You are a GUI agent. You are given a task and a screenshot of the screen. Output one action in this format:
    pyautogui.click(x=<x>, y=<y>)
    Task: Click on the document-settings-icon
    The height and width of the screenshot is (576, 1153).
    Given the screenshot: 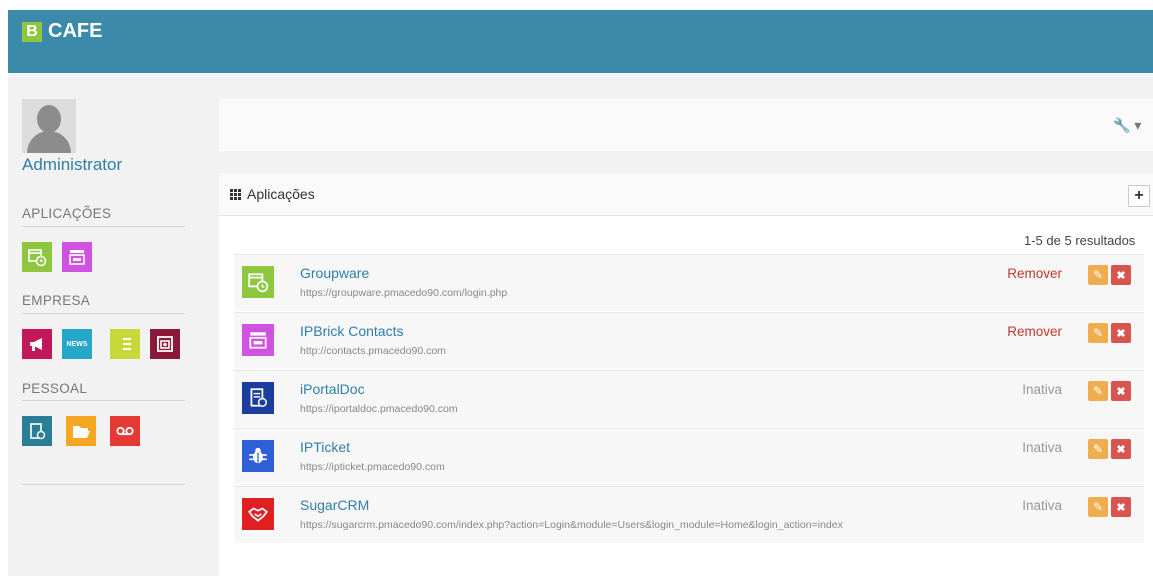 What is the action you would take?
    pyautogui.click(x=258, y=398)
    